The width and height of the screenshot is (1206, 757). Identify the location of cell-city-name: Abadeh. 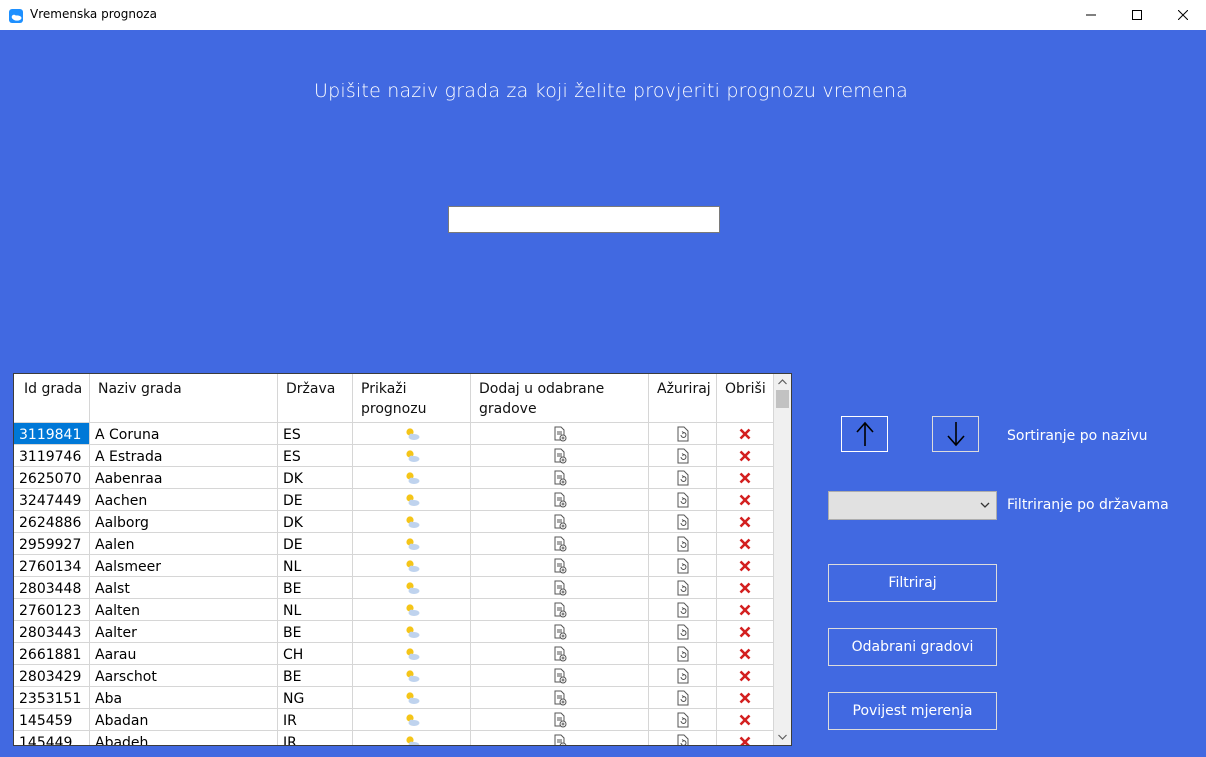
(184, 738).